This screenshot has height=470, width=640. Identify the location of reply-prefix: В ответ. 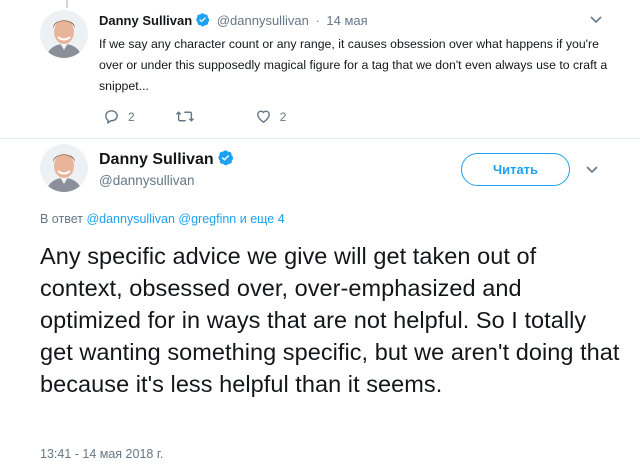
(61, 219).